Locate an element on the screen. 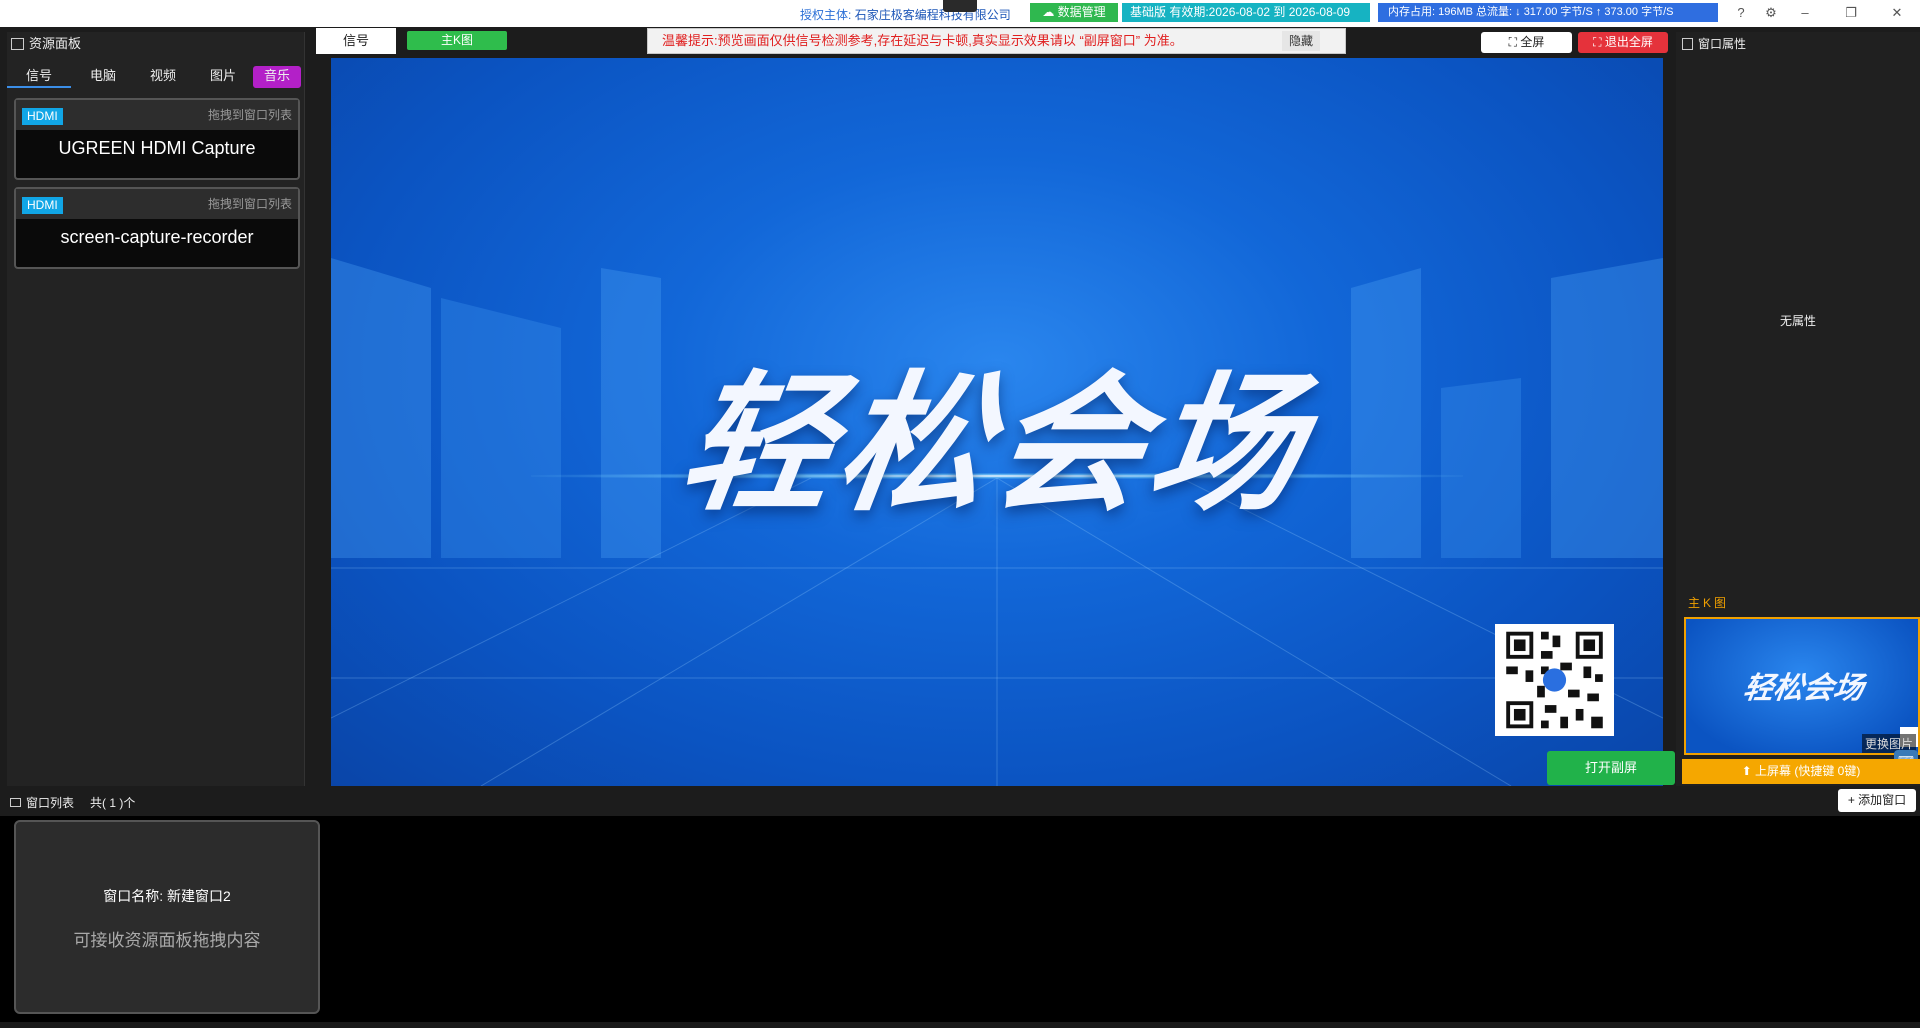  minimize-button: – is located at coordinates (1805, 13).